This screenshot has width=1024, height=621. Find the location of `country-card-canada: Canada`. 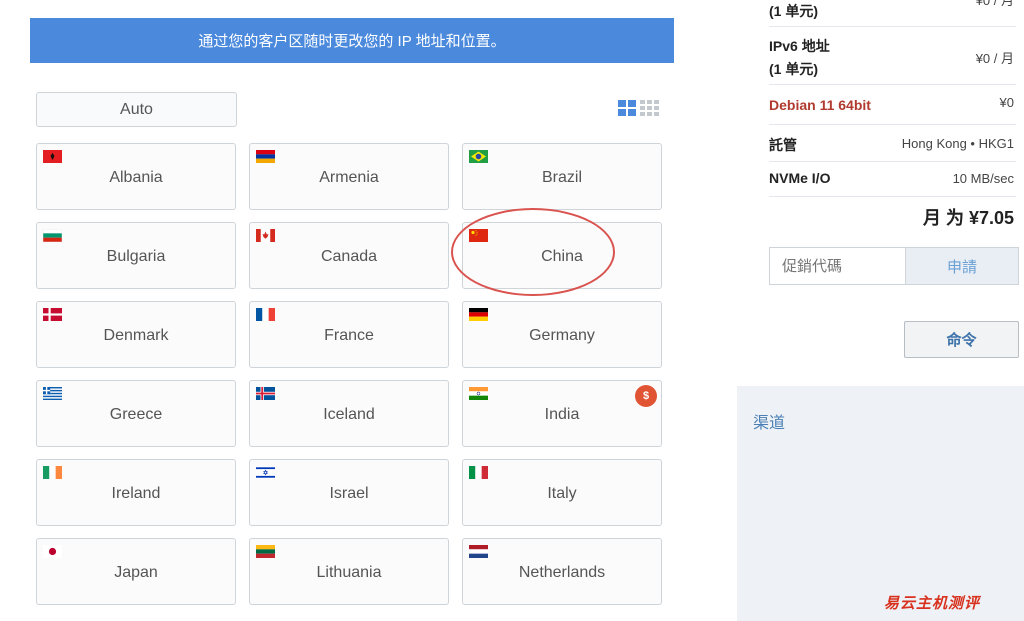

country-card-canada: Canada is located at coordinates (349, 255).